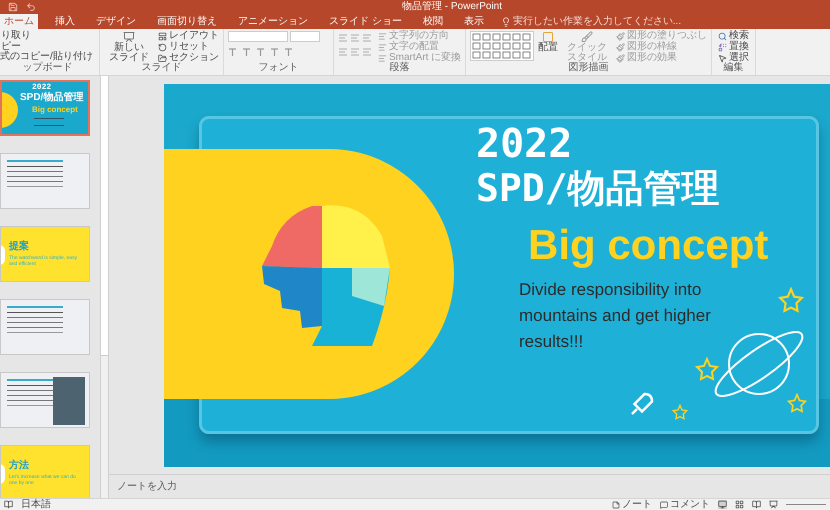 The width and height of the screenshot is (830, 510). I want to click on normal-view-icon, so click(722, 504).